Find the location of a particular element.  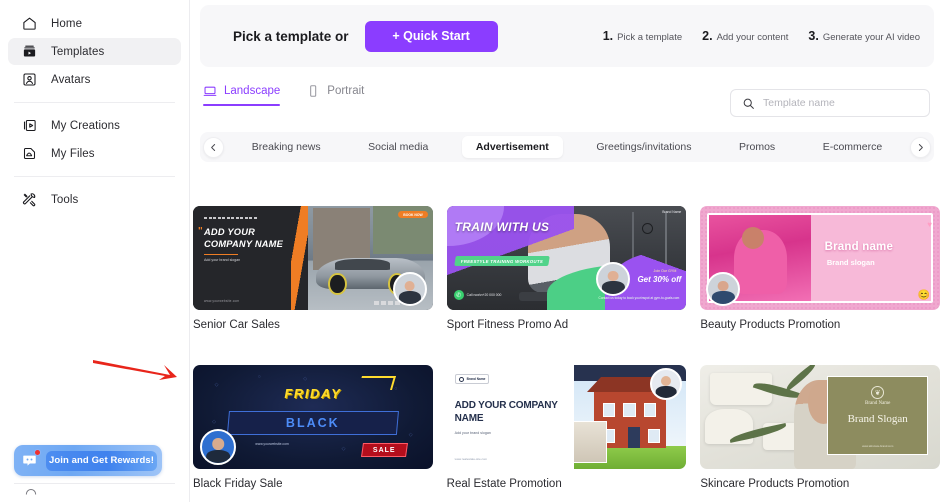

category-next-button is located at coordinates (920, 147).